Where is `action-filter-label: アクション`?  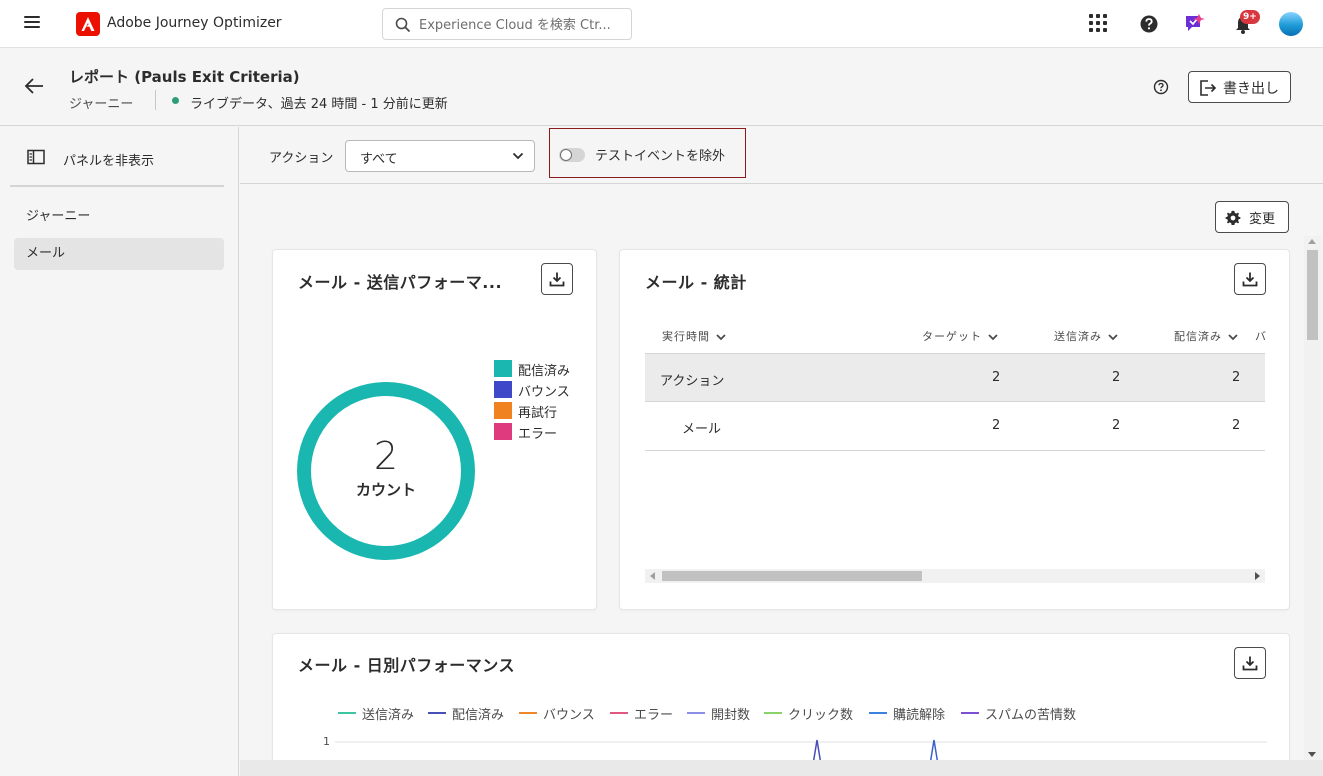
action-filter-label: アクション is located at coordinates (301, 158).